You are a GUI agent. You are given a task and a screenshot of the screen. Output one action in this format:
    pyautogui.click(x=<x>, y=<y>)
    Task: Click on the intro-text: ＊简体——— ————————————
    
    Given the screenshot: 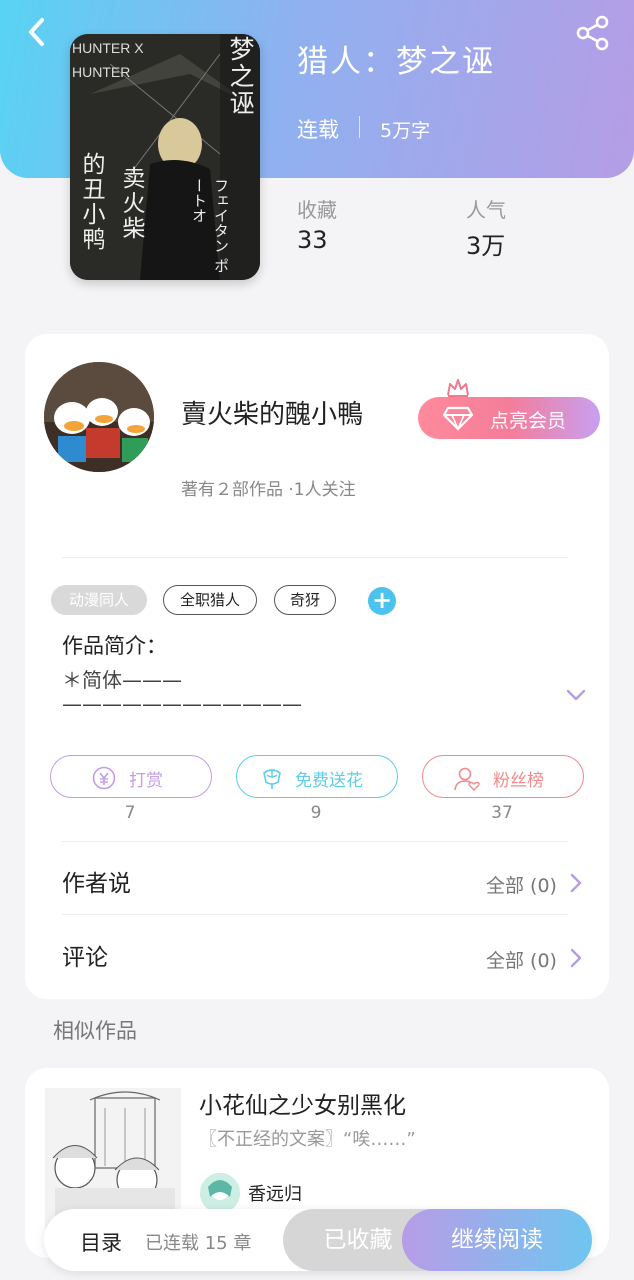 What is the action you would take?
    pyautogui.click(x=182, y=692)
    